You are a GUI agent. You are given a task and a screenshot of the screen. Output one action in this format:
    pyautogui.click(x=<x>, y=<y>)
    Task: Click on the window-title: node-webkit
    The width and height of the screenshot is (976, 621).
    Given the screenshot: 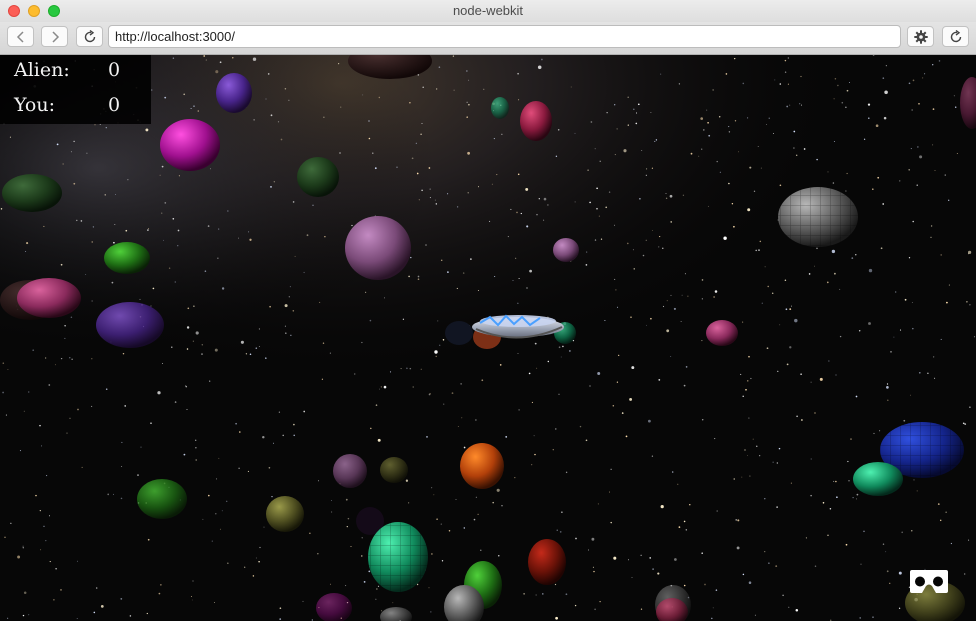 What is the action you would take?
    pyautogui.click(x=488, y=10)
    